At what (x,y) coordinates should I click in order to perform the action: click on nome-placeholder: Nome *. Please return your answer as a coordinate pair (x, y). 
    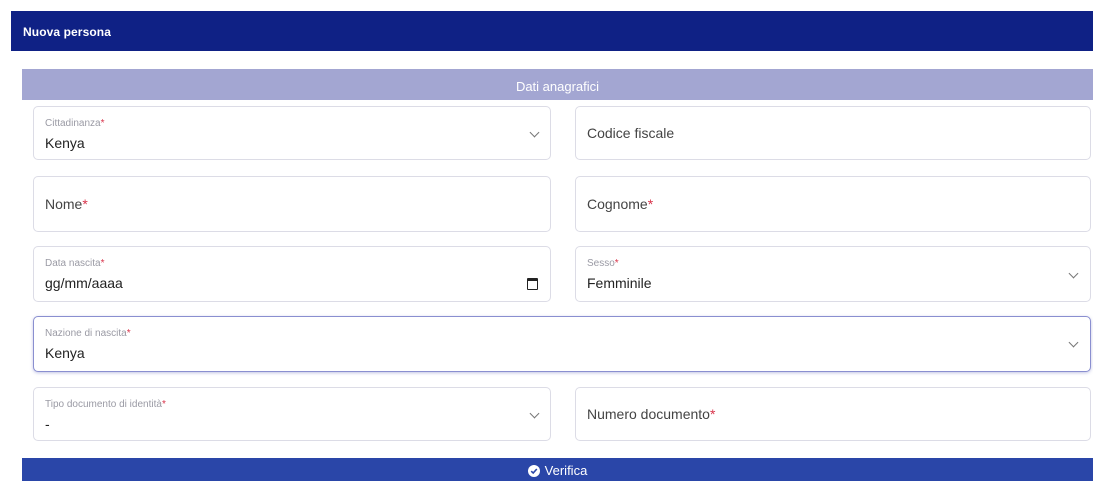
    Looking at the image, I should click on (66, 204).